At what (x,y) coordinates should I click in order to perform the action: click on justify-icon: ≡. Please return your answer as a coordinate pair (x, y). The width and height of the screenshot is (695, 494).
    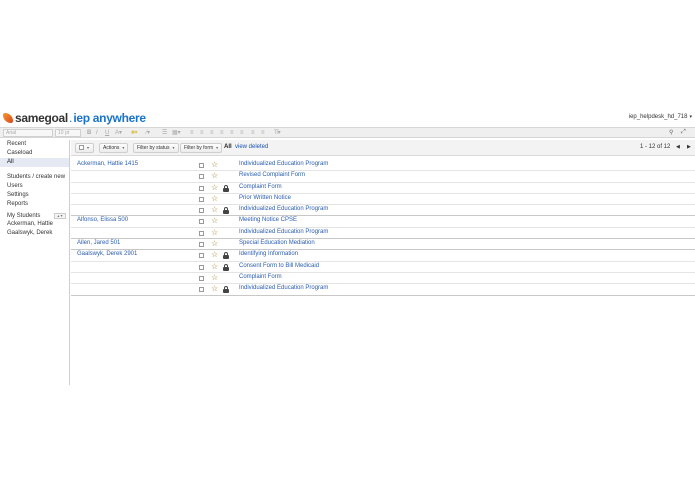
    Looking at the image, I should click on (263, 133).